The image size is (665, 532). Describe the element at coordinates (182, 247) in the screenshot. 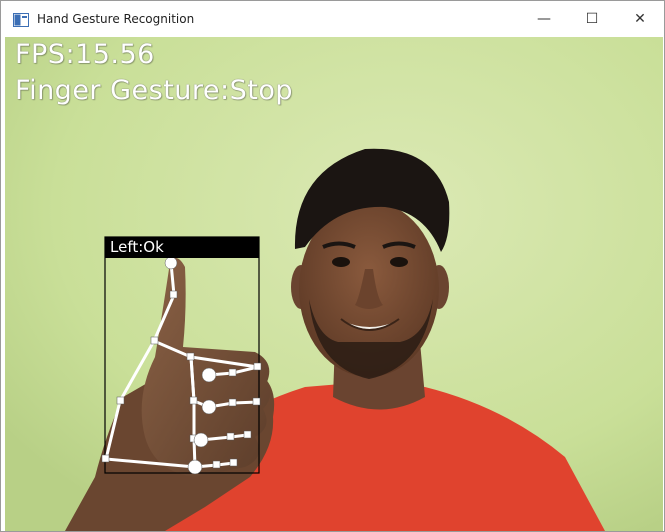

I see `hand-sign-label: Left:Ok` at that location.